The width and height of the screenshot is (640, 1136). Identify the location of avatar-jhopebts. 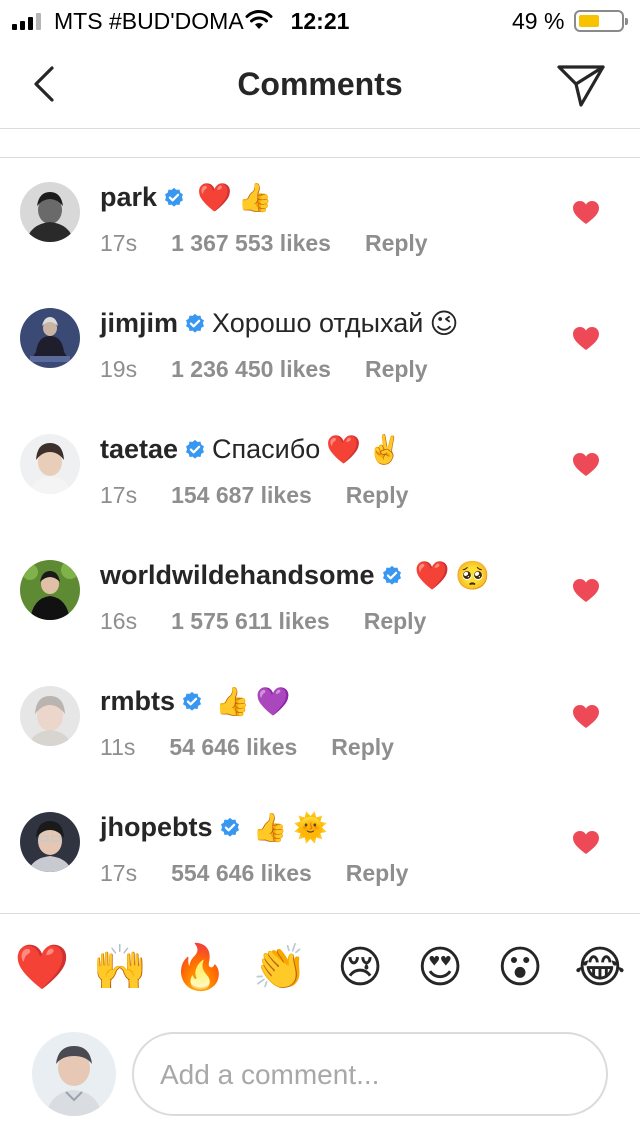
(50, 842).